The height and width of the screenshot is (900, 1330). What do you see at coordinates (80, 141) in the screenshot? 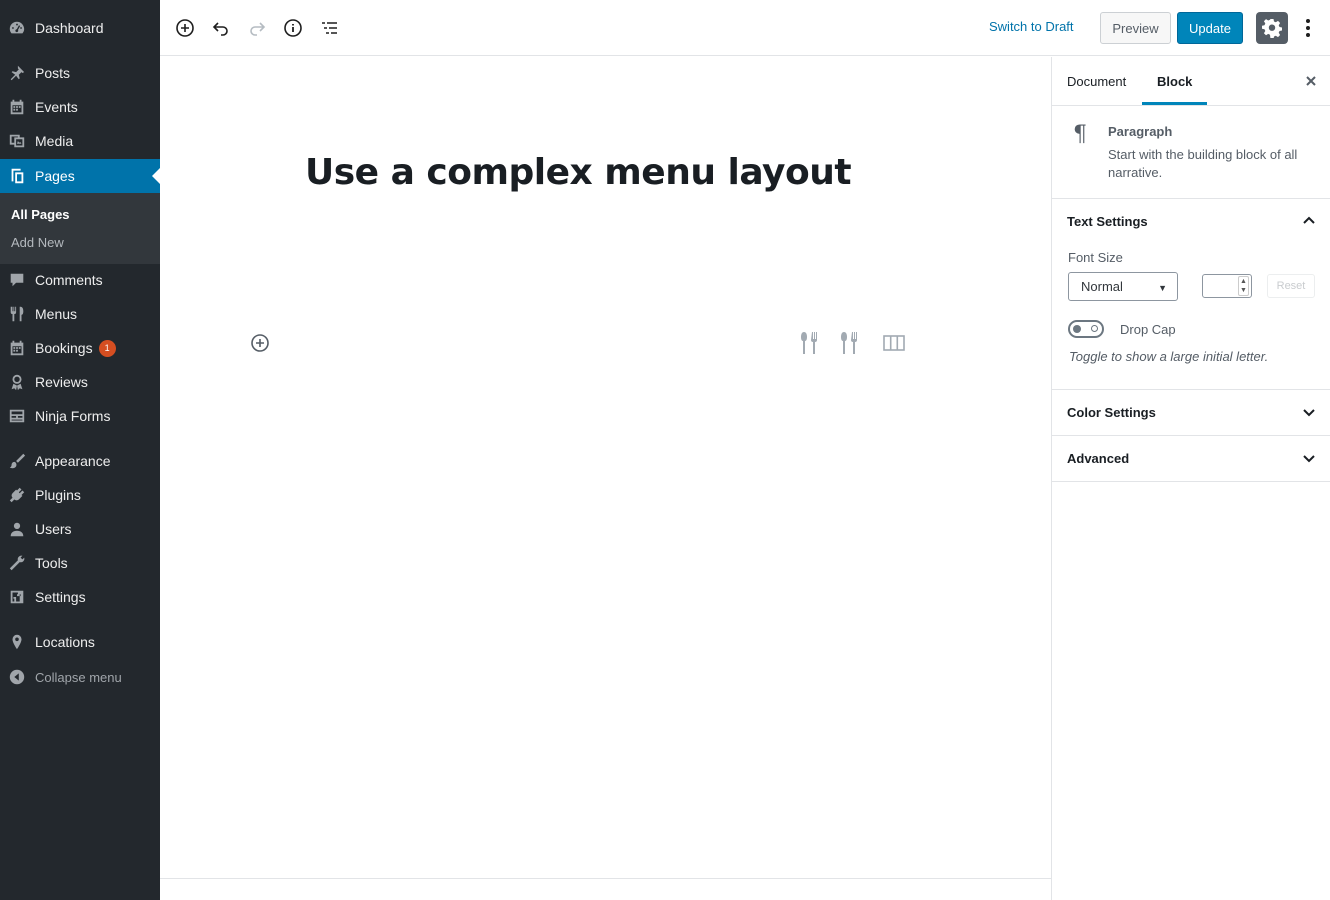
I see `menu-item-media: Media` at bounding box center [80, 141].